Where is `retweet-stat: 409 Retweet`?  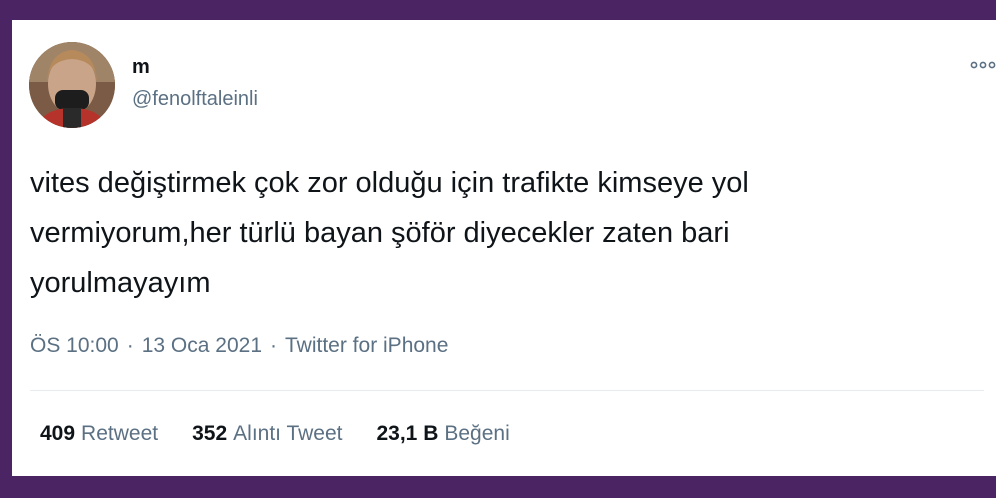 retweet-stat: 409 Retweet is located at coordinates (99, 434).